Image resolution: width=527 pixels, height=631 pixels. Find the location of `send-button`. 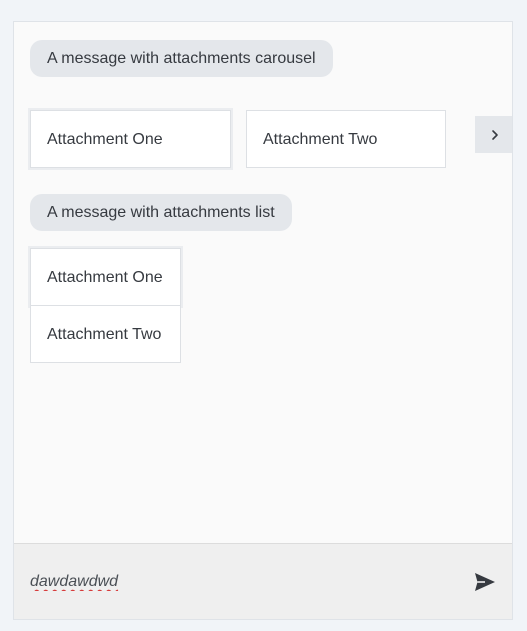

send-button is located at coordinates (485, 582).